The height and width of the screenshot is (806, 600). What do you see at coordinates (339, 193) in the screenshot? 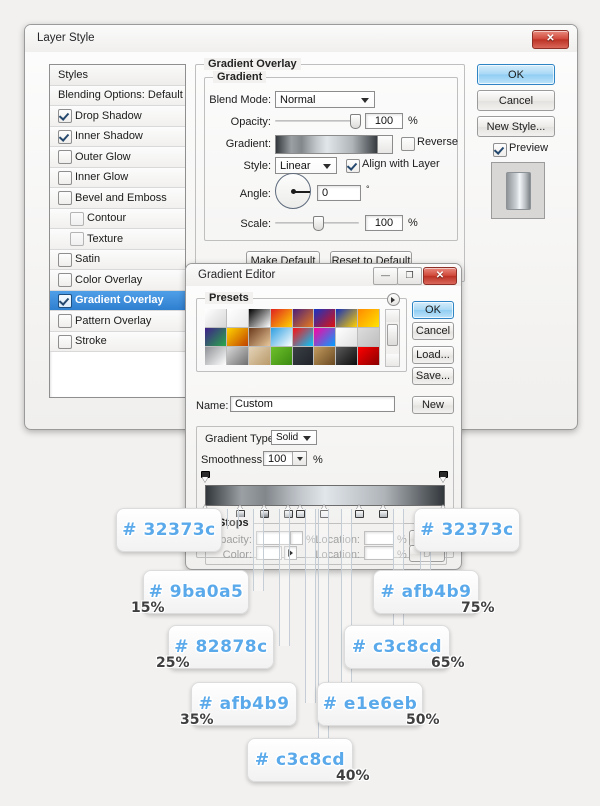
I see `angle-input: 0` at bounding box center [339, 193].